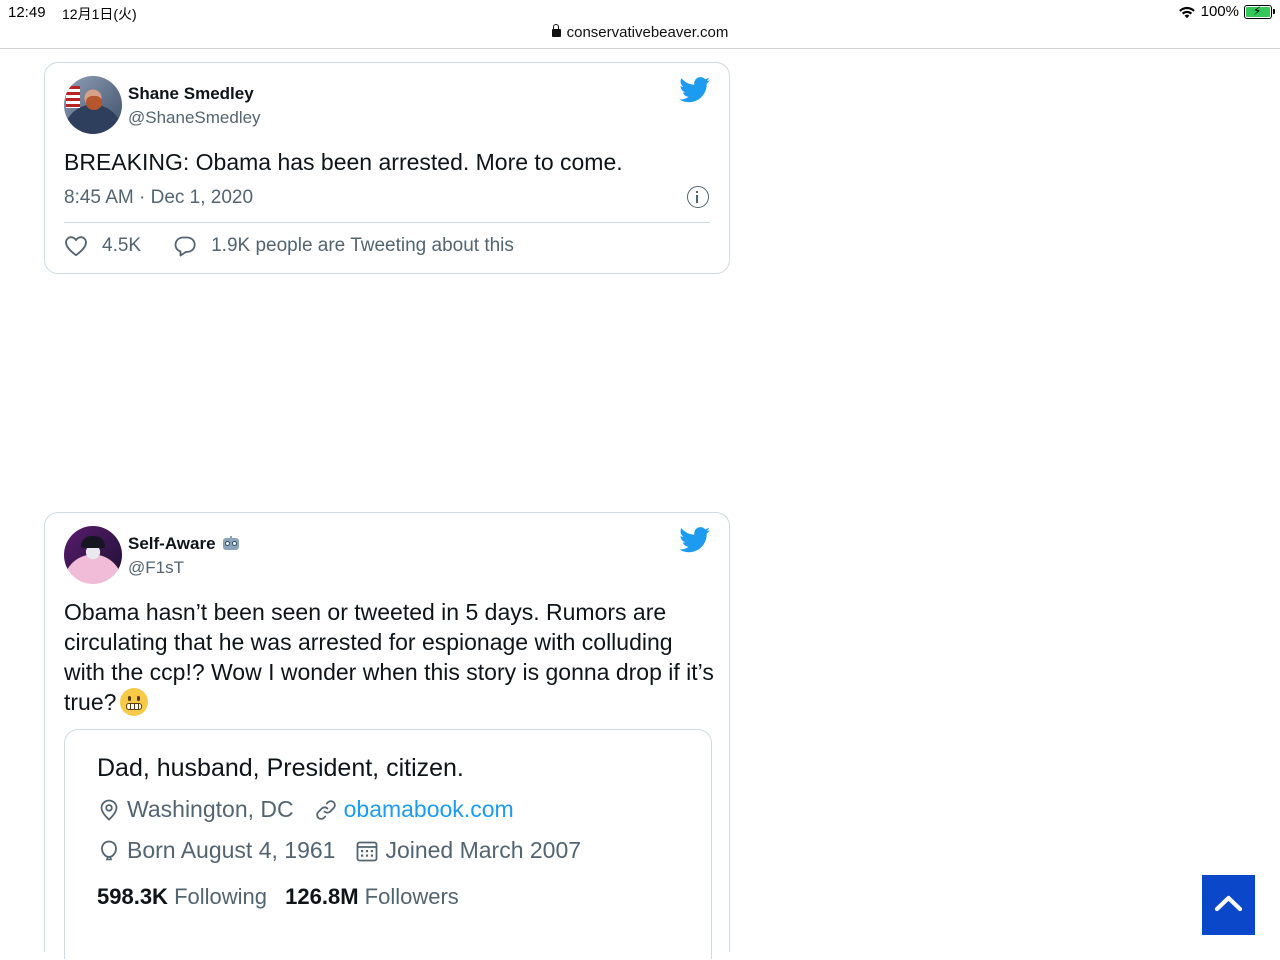  What do you see at coordinates (280, 768) in the screenshot?
I see `profile-bio: Dad, husband, President, citizen.` at bounding box center [280, 768].